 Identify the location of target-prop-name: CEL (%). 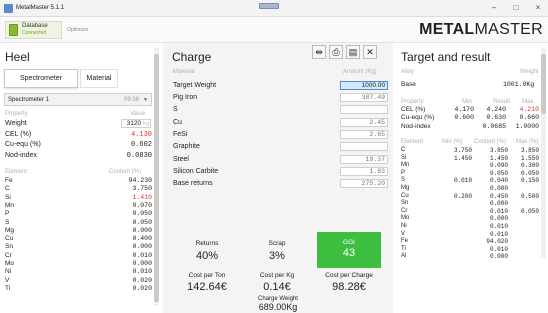
(413, 109).